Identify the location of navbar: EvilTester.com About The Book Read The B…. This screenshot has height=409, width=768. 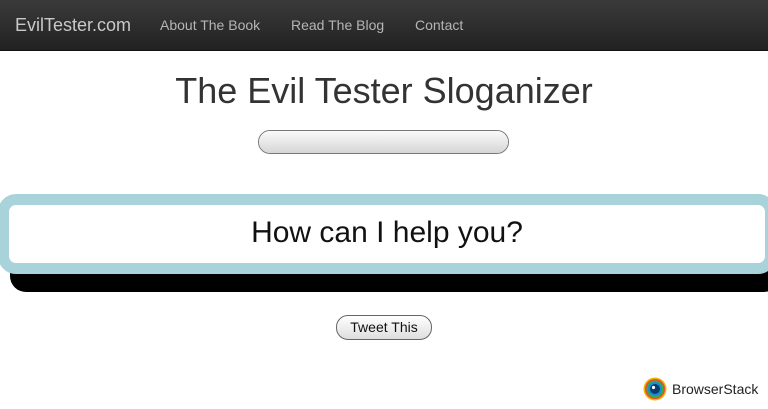
(384, 25).